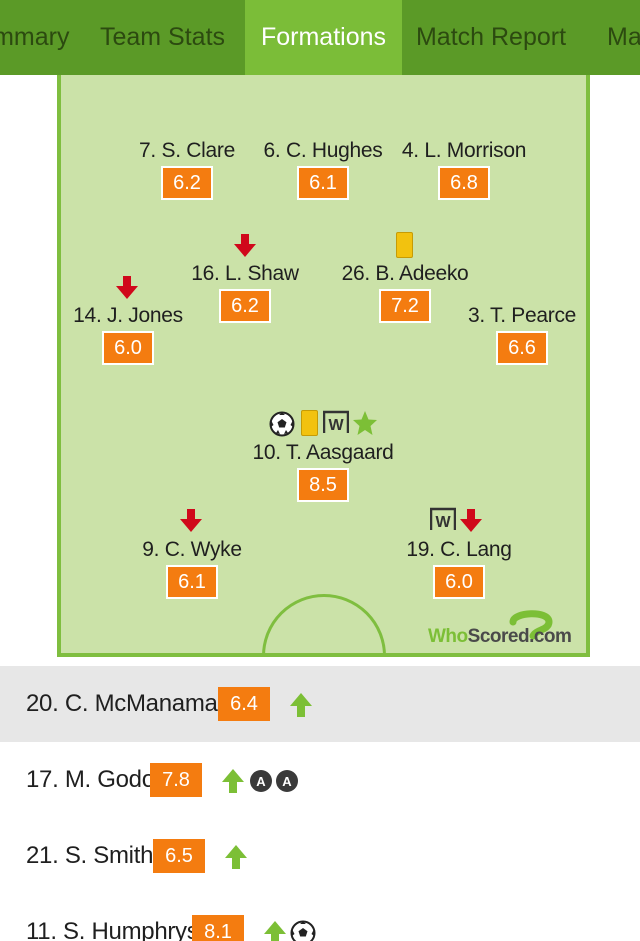 The width and height of the screenshot is (640, 941). I want to click on player-name: 10. T. Aasgaard, so click(322, 453).